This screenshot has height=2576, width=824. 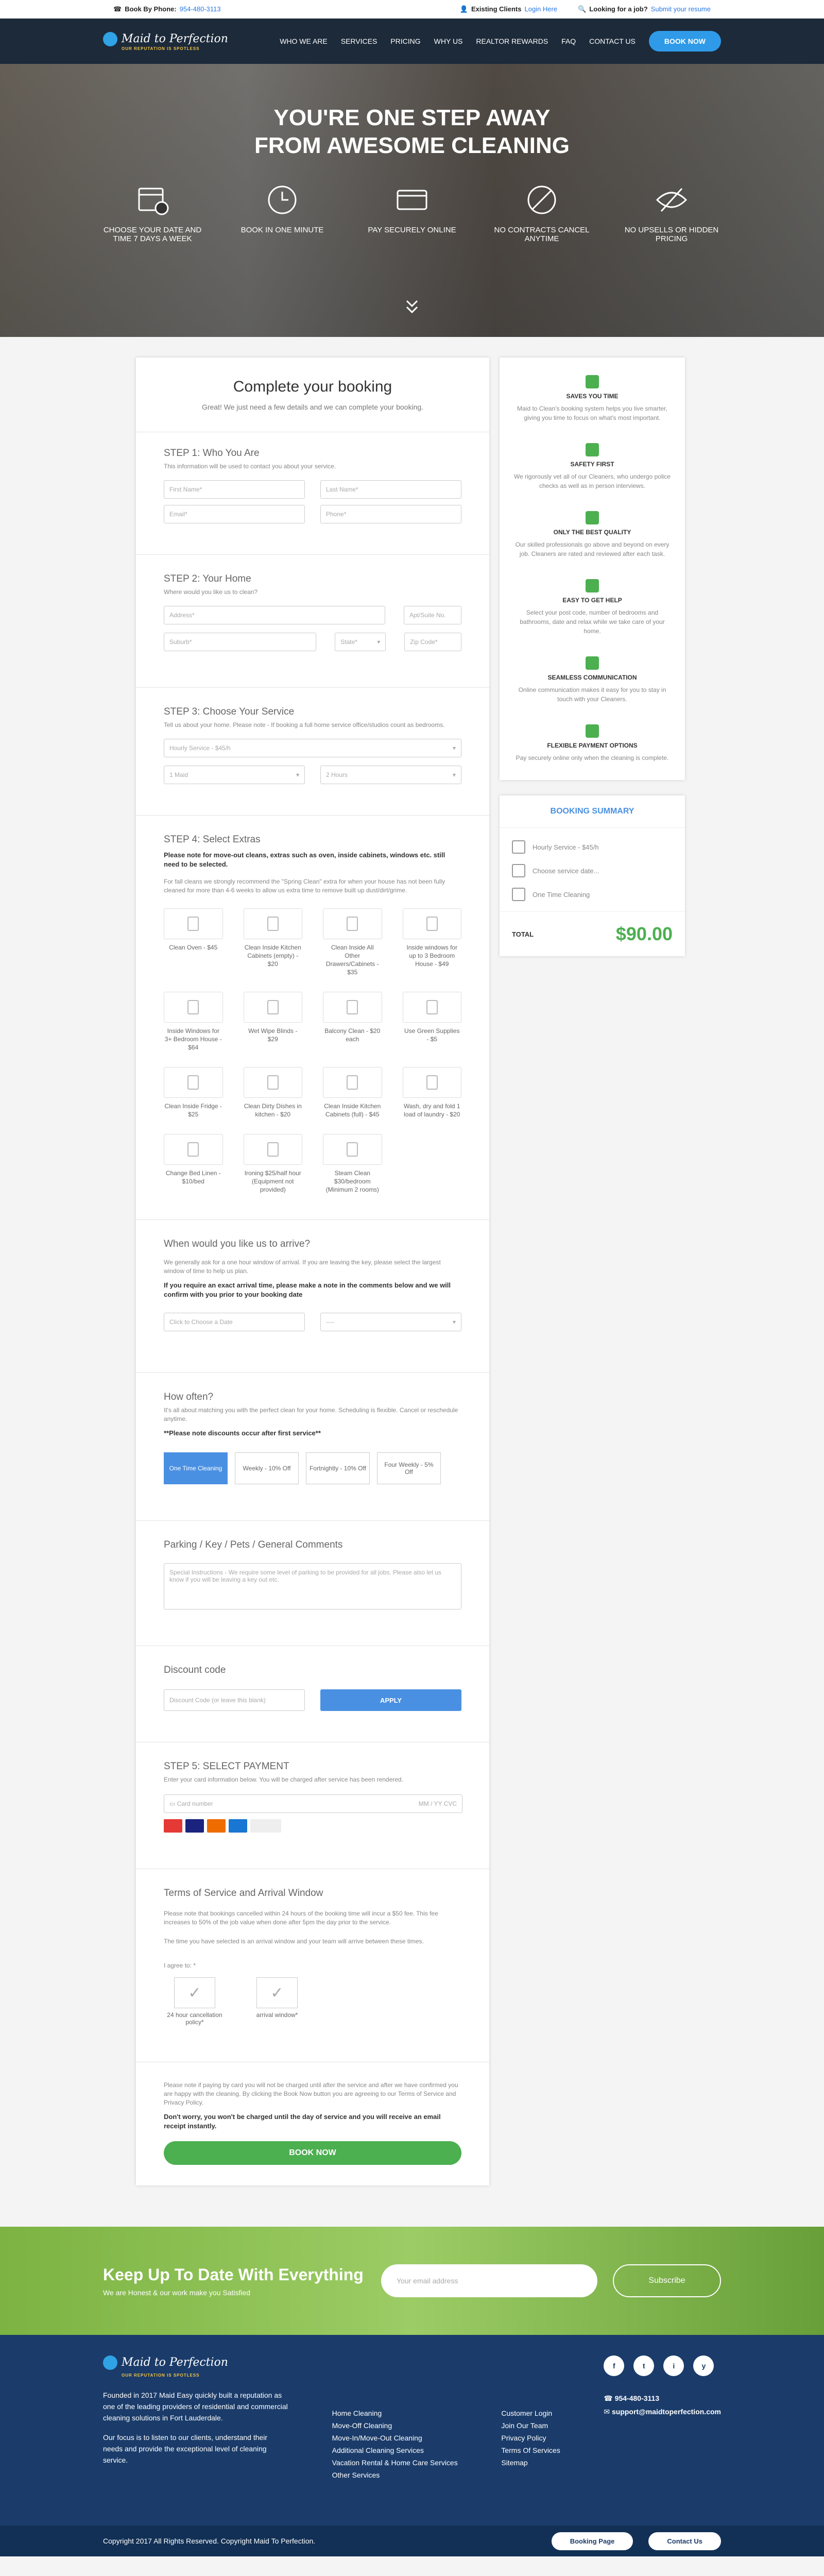 I want to click on maid-select: 1 Maid ▾, so click(x=234, y=775).